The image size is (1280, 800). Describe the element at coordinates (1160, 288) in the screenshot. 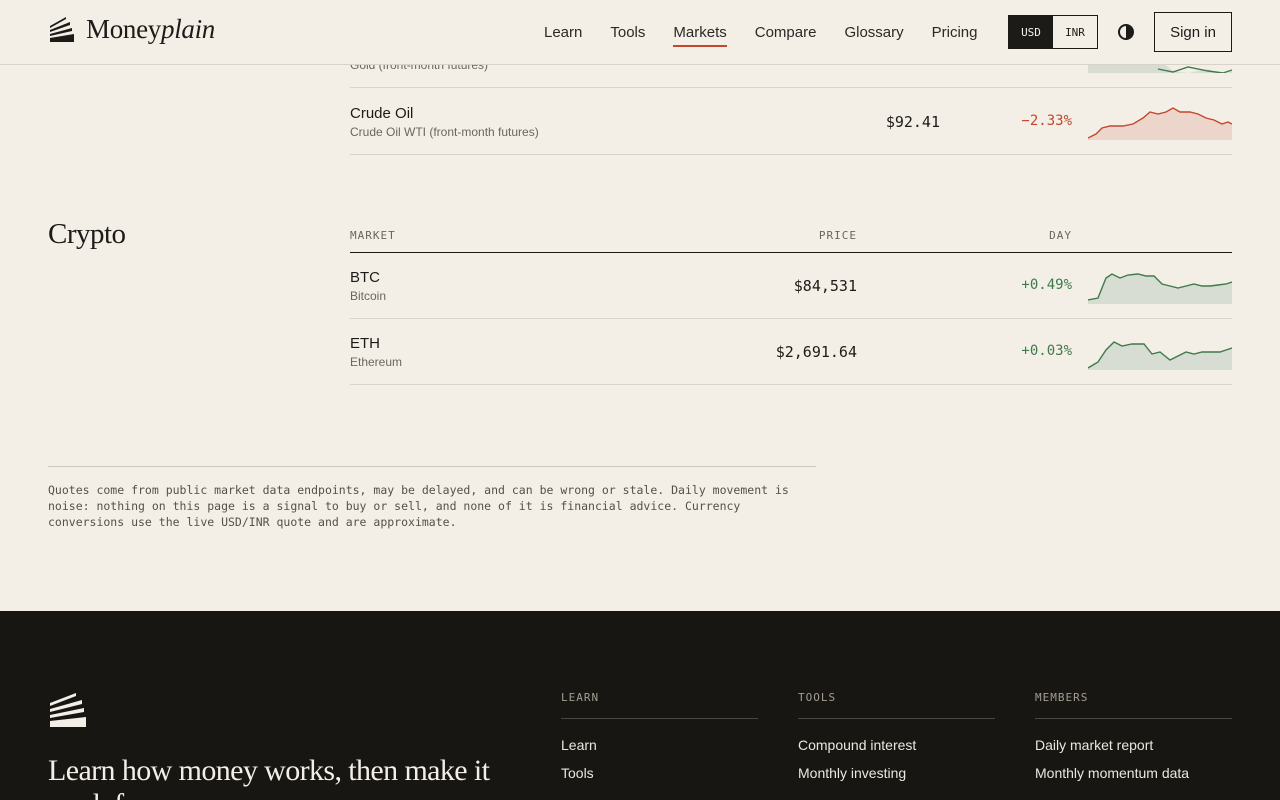

I see `sparkline-btc` at that location.